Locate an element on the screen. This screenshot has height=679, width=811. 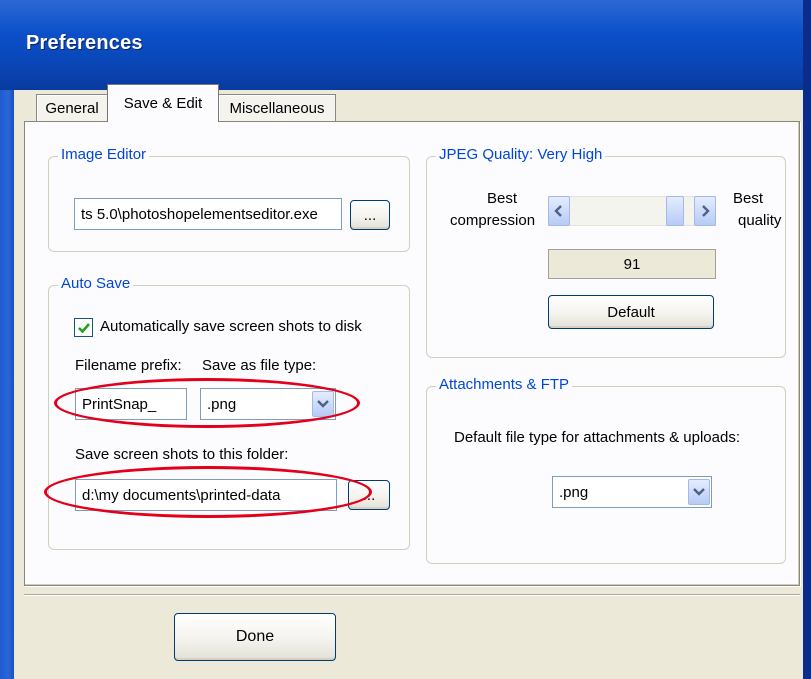
quality-default-button: Default is located at coordinates (631, 312).